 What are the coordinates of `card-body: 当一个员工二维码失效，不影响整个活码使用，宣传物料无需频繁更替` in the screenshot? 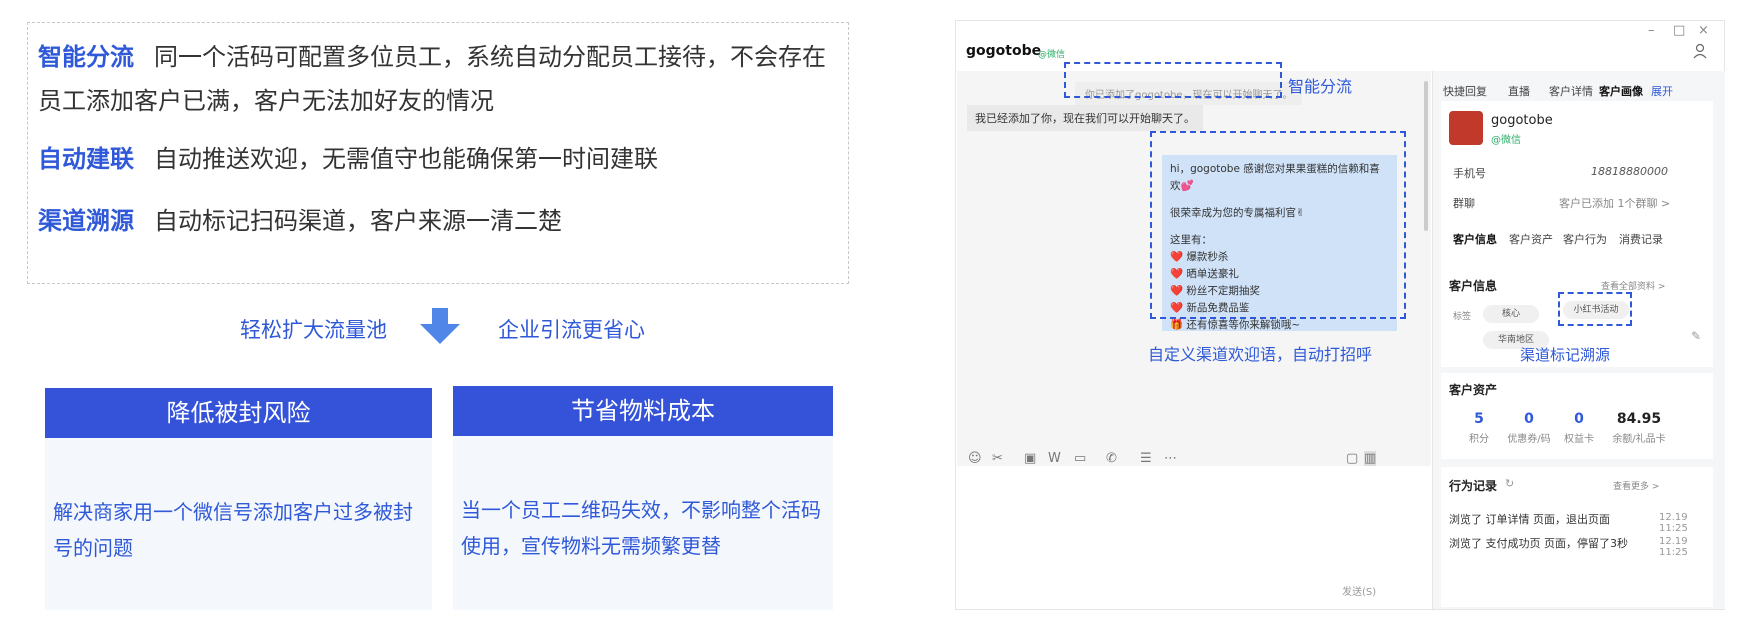 It's located at (643, 523).